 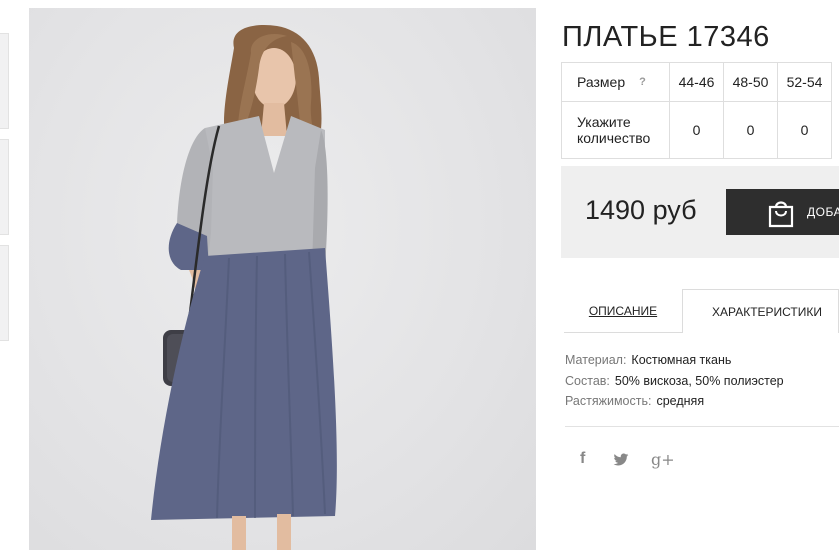 I want to click on size-option: 48-50, so click(x=750, y=82).